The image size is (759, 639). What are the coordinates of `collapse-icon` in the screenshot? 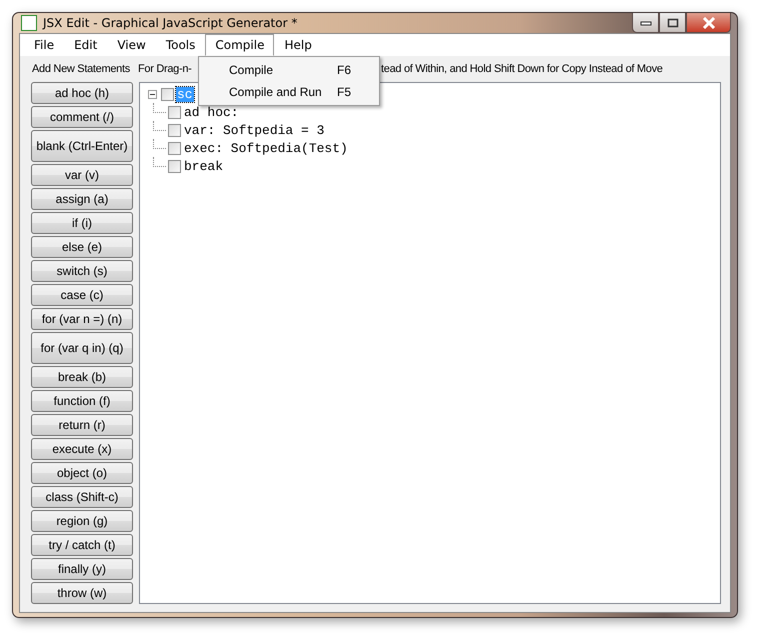 It's located at (152, 94).